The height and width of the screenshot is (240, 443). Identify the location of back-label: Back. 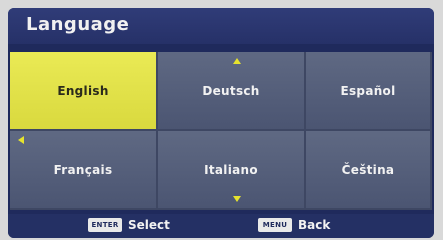
(314, 225).